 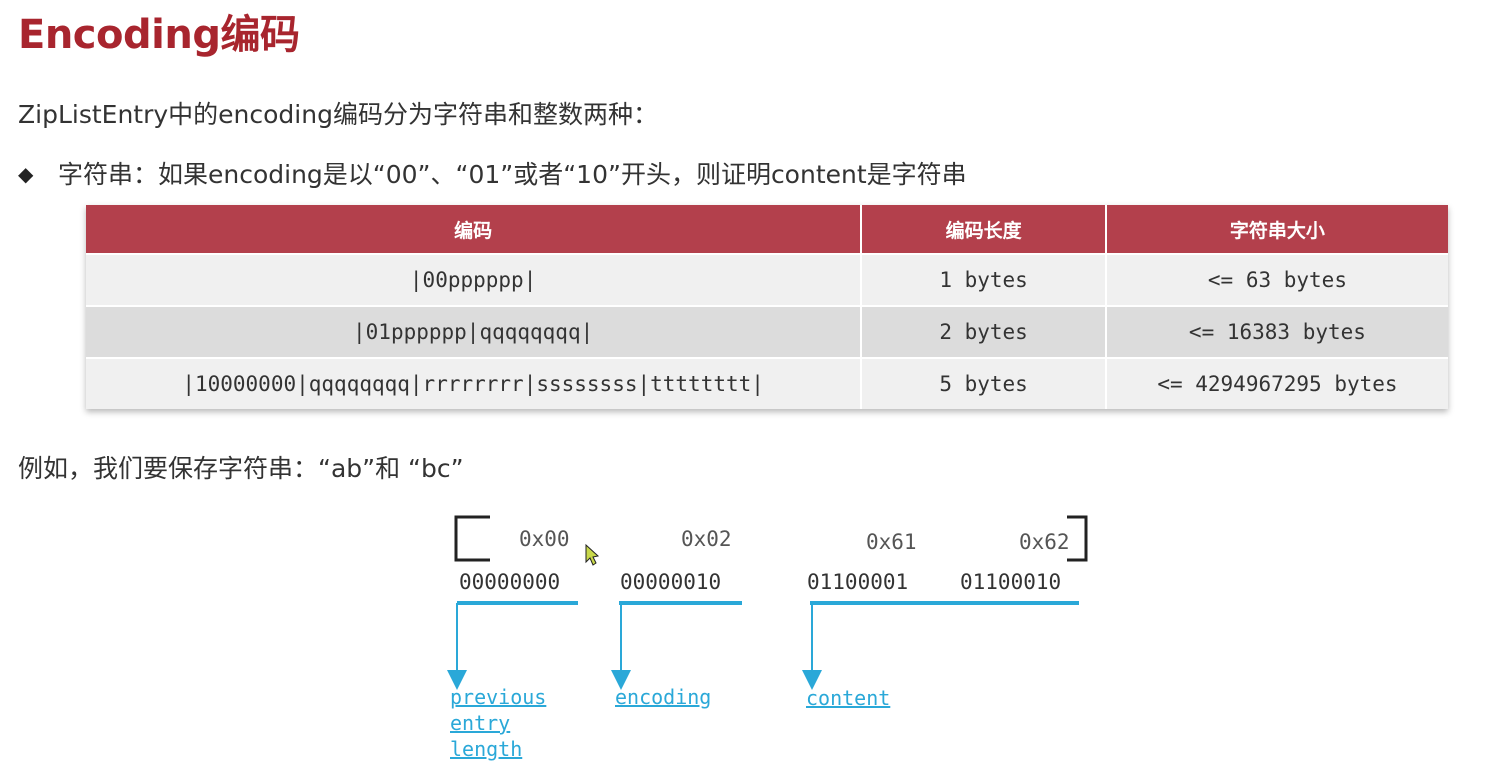 What do you see at coordinates (848, 698) in the screenshot?
I see `content-label: content` at bounding box center [848, 698].